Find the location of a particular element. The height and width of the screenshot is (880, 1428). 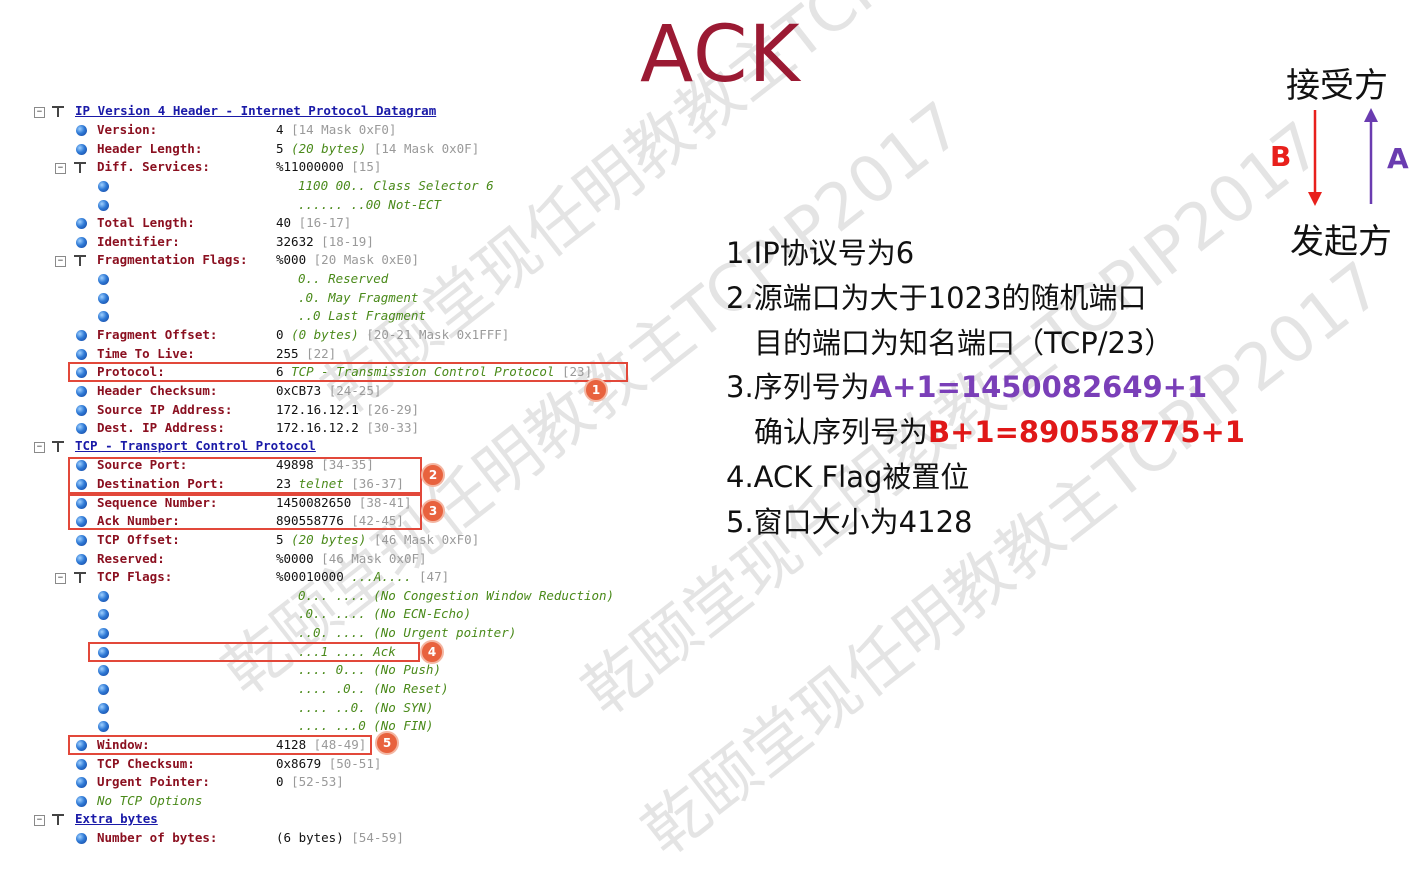

bit-detail: .... 0... (No Push) is located at coordinates (369, 669).